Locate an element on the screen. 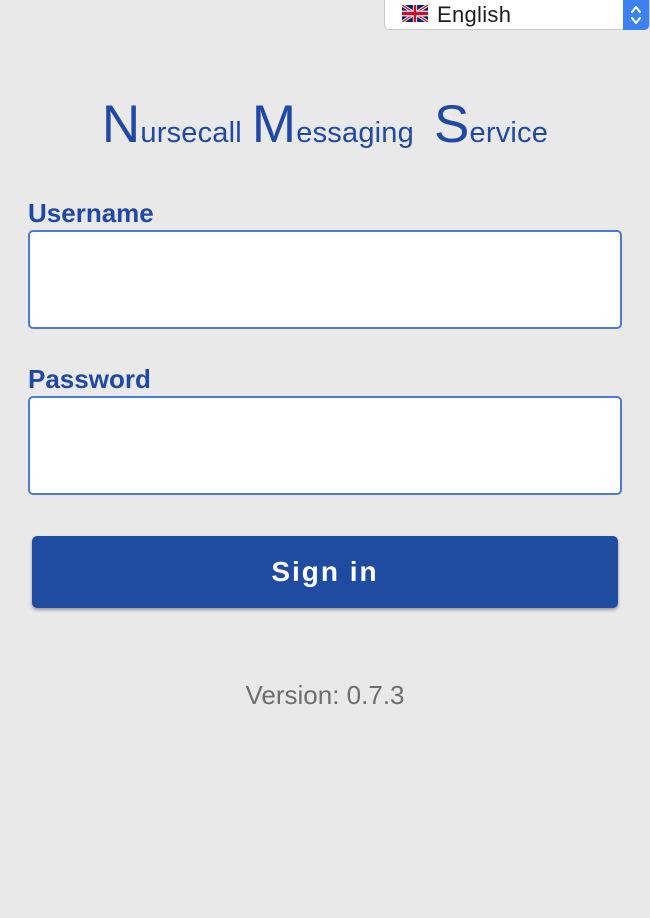  title-initial-n: N is located at coordinates (121, 124).